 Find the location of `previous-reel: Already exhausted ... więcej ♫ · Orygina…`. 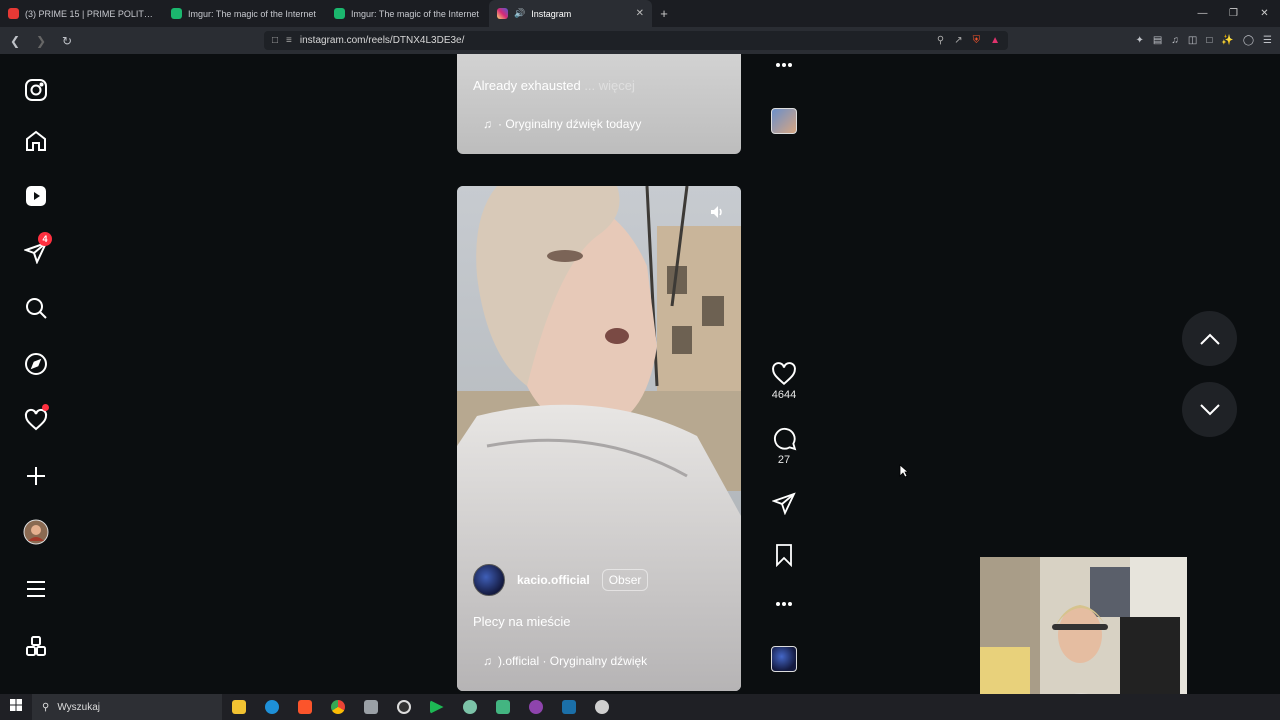

previous-reel: Already exhausted ... więcej ♫ · Orygina… is located at coordinates (599, 104).